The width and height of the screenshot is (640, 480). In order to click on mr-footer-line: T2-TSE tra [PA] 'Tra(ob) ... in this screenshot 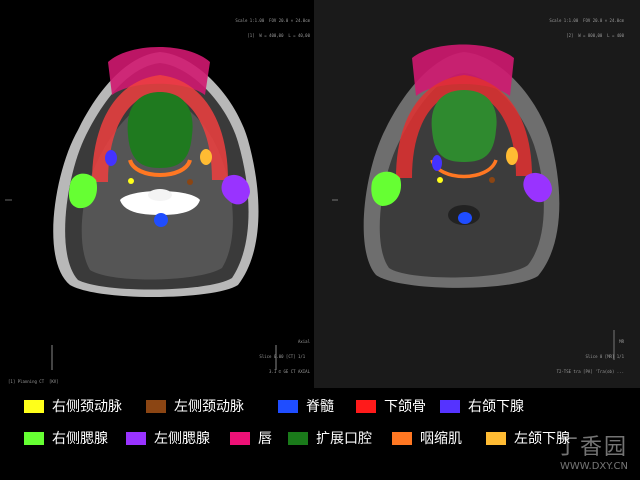, I will do `click(590, 371)`.